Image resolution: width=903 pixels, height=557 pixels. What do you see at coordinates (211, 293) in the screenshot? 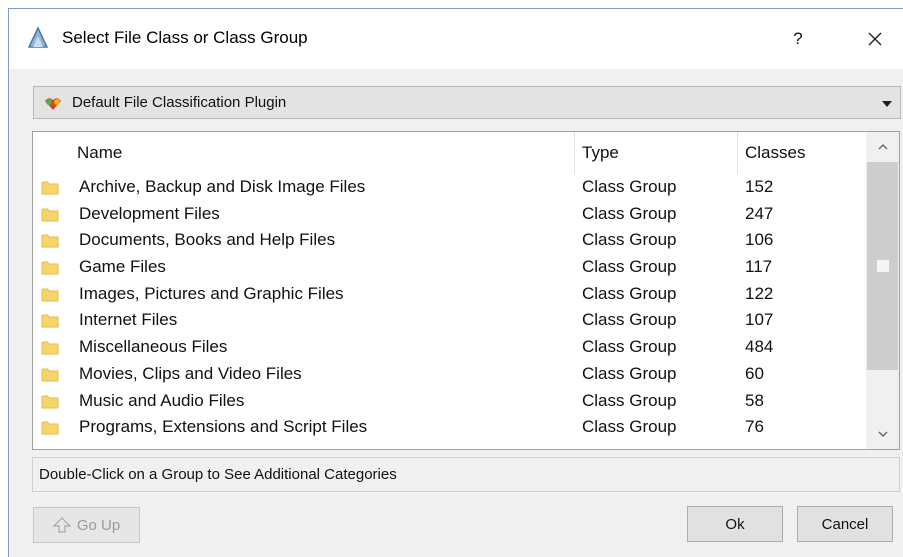
I see `row-name: Images, Pictures and Graphic Files` at bounding box center [211, 293].